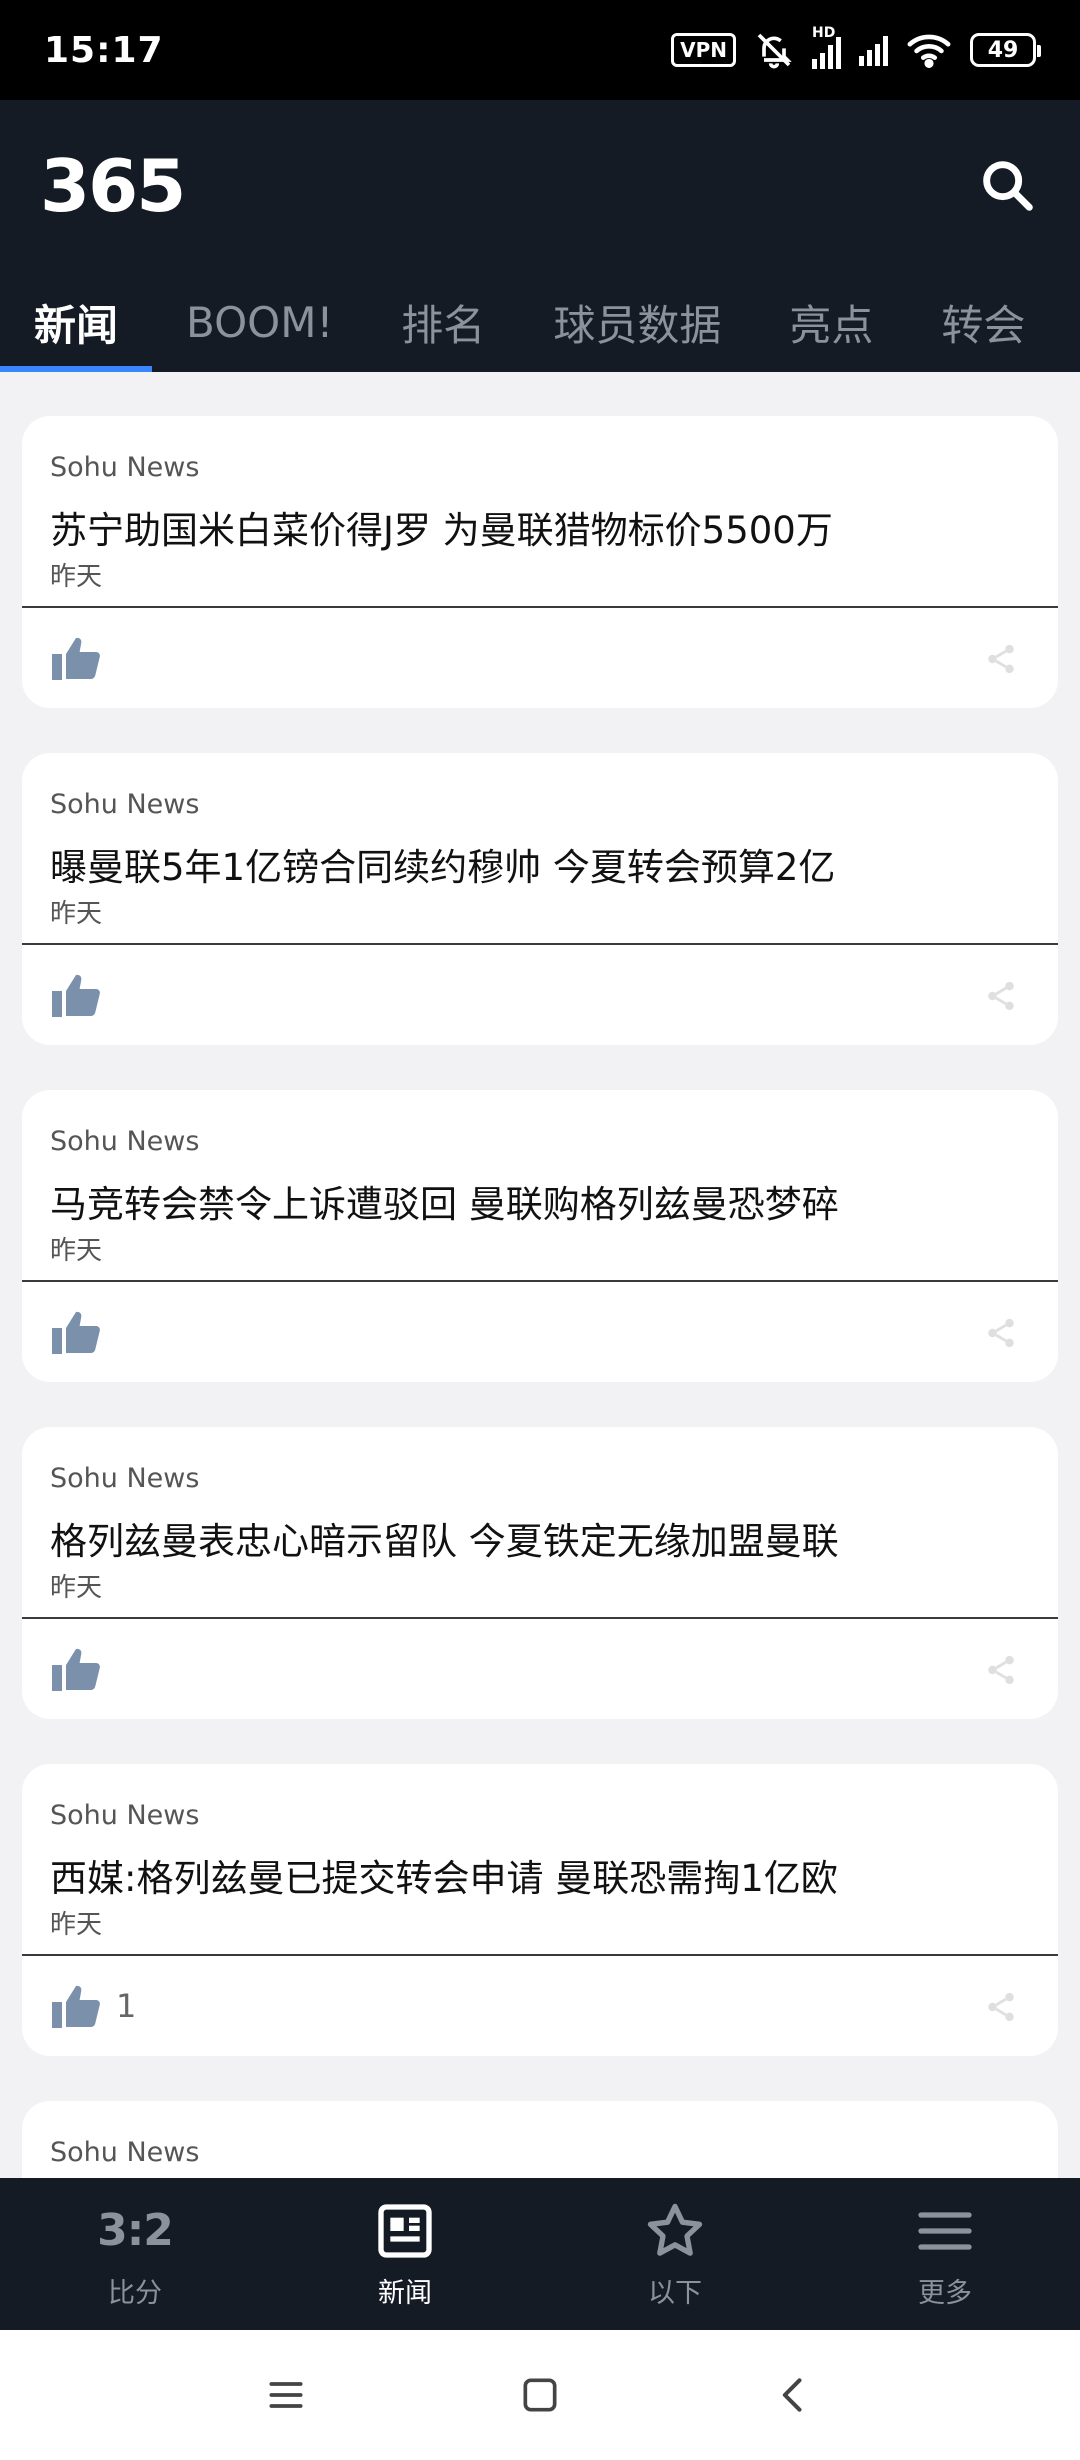 This screenshot has height=2460, width=1080. Describe the element at coordinates (441, 527) in the screenshot. I see `news-headline: 苏宁助国米白菜价得J罗 为曼联猎物标价5500万` at that location.